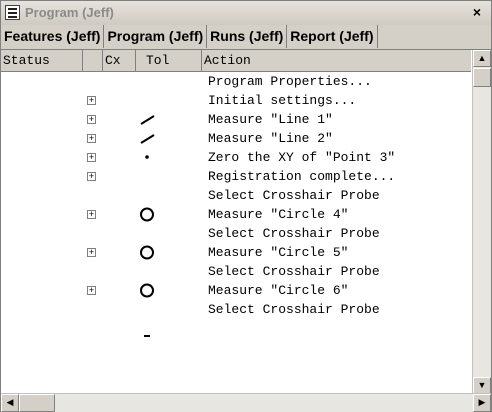  I want to click on action-text: Measure "Line 1", so click(270, 119).